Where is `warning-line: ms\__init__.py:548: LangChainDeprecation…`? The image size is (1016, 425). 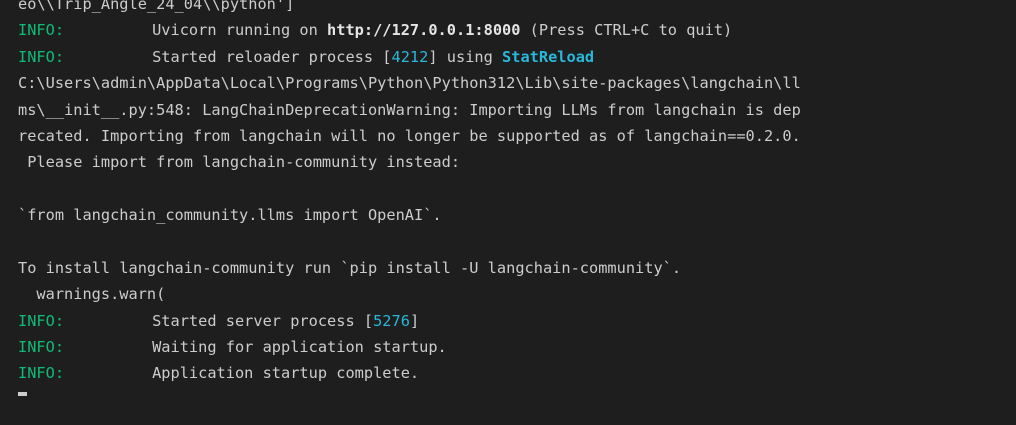 warning-line: ms\__init__.py:548: LangChainDeprecation… is located at coordinates (409, 110).